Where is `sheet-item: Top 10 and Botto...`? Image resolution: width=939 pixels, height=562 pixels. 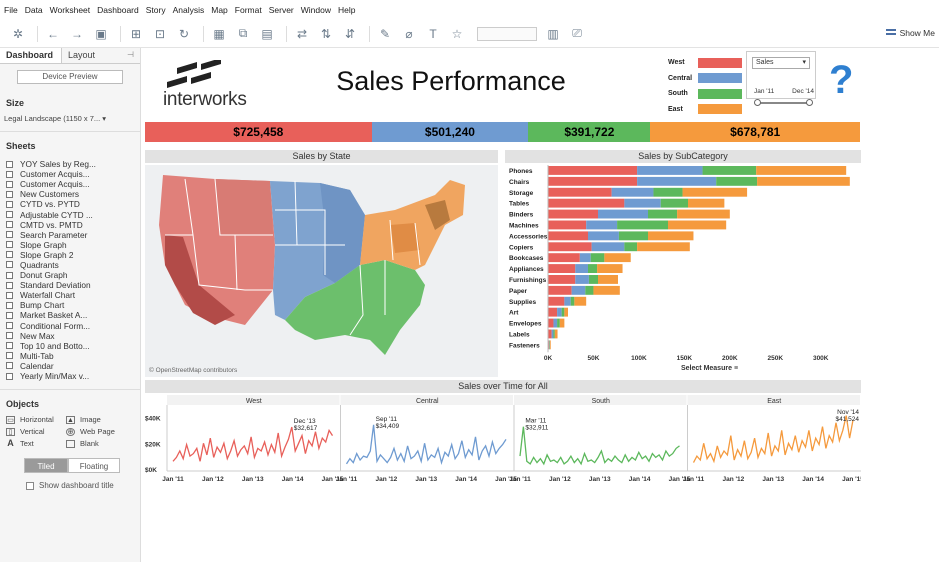 sheet-item: Top 10 and Botto... is located at coordinates (73, 346).